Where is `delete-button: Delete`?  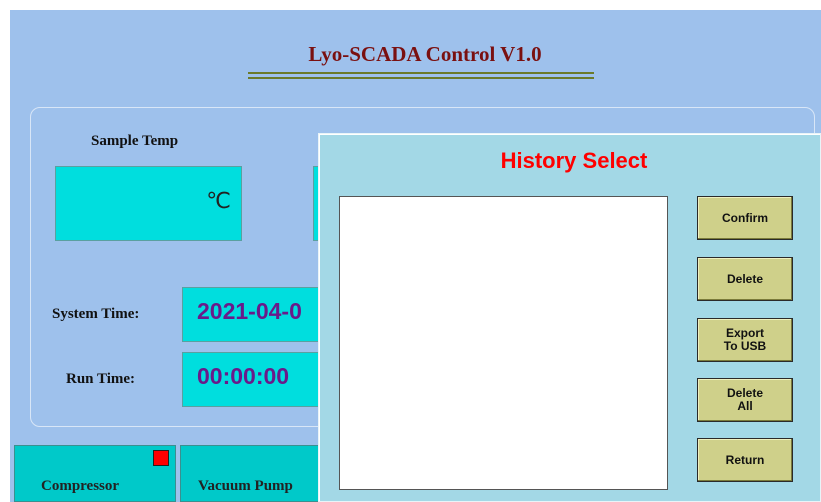 delete-button: Delete is located at coordinates (745, 279).